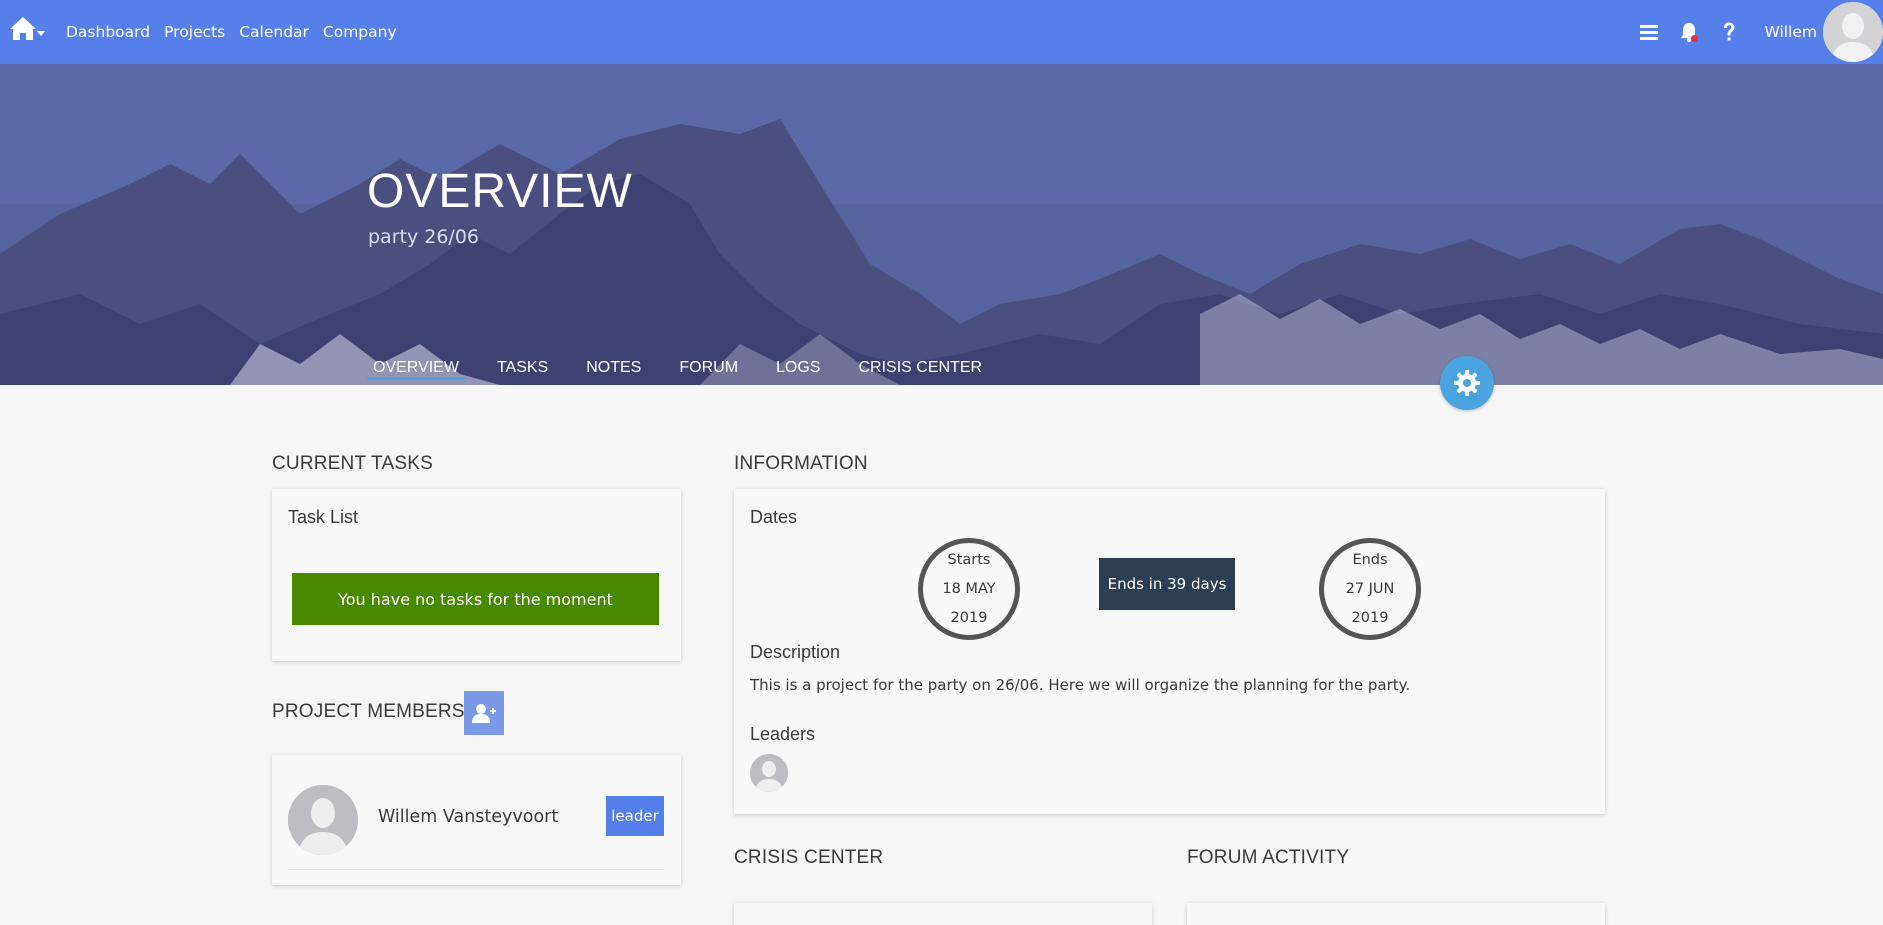 The height and width of the screenshot is (925, 1883). I want to click on member-name: Willem Vansteyvoort, so click(468, 817).